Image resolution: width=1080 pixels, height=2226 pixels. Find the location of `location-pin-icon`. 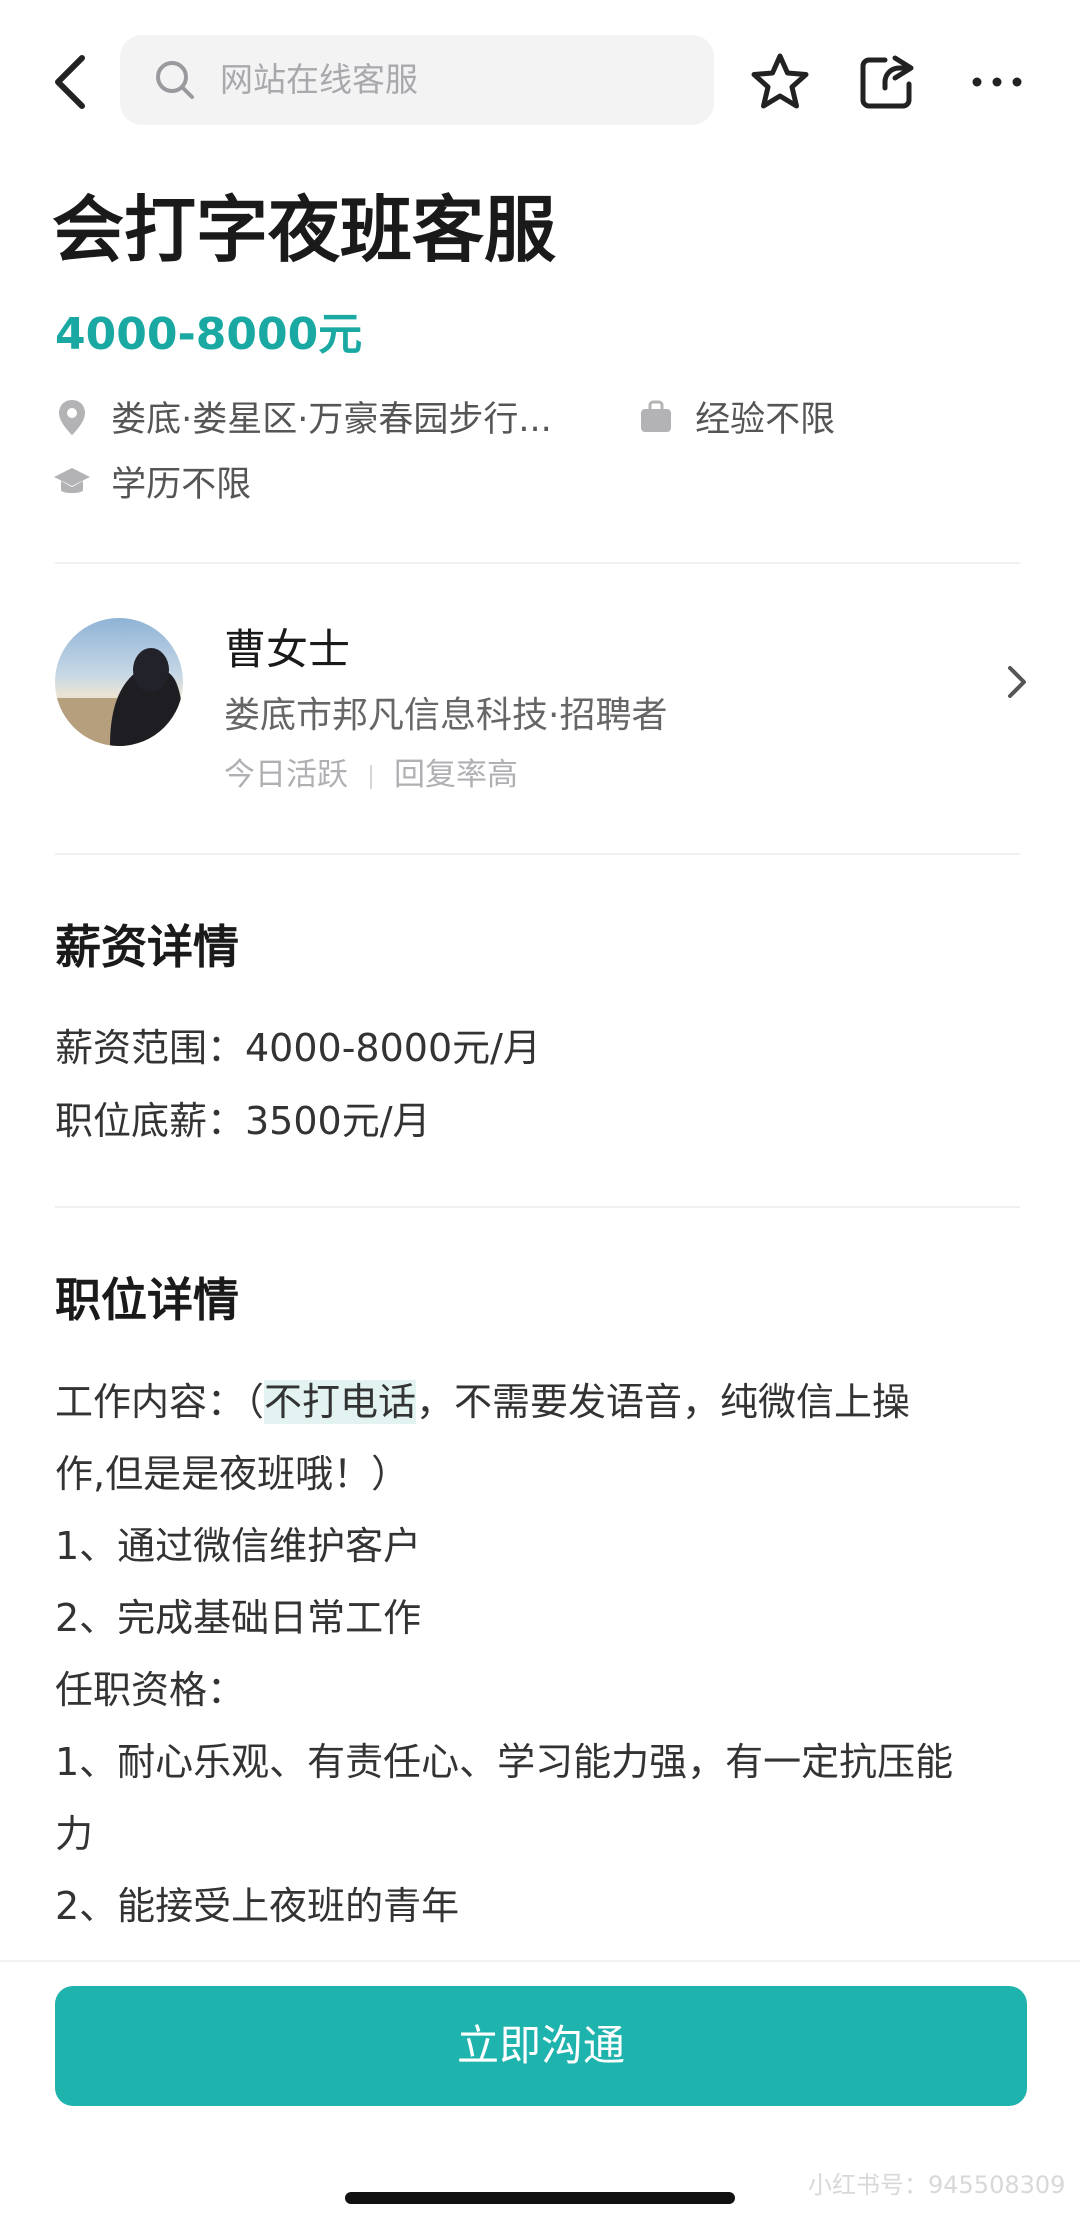

location-pin-icon is located at coordinates (72, 417).